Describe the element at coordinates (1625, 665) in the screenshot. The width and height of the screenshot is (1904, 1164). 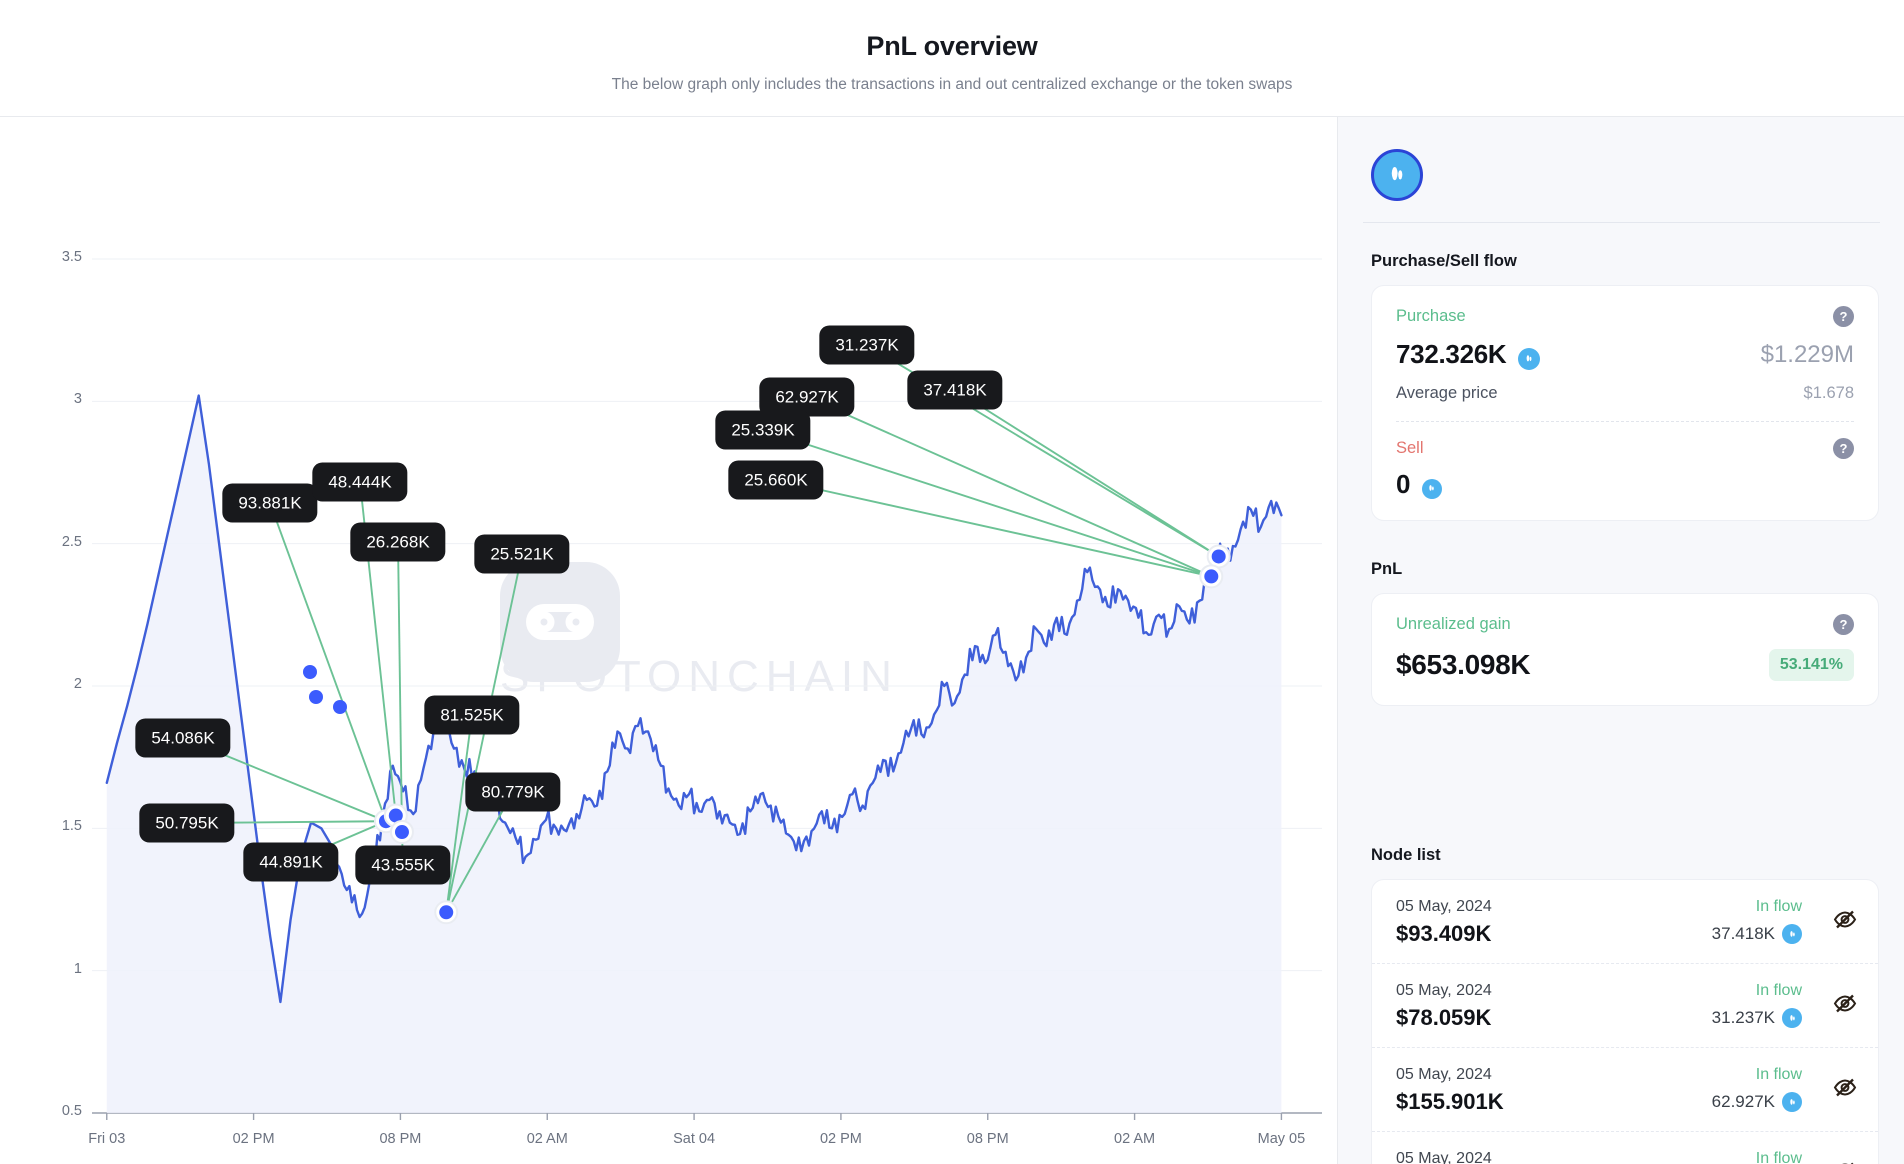
I see `unrealized-gain-row: $653.098K 53.141%` at that location.